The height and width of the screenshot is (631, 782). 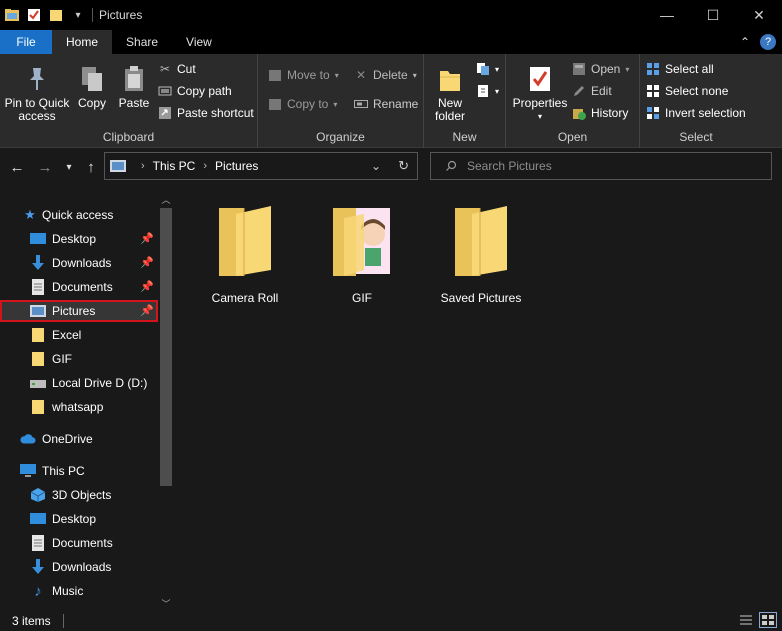 What do you see at coordinates (206, 113) in the screenshot?
I see `paste-shortcut-button: Paste shortcut` at bounding box center [206, 113].